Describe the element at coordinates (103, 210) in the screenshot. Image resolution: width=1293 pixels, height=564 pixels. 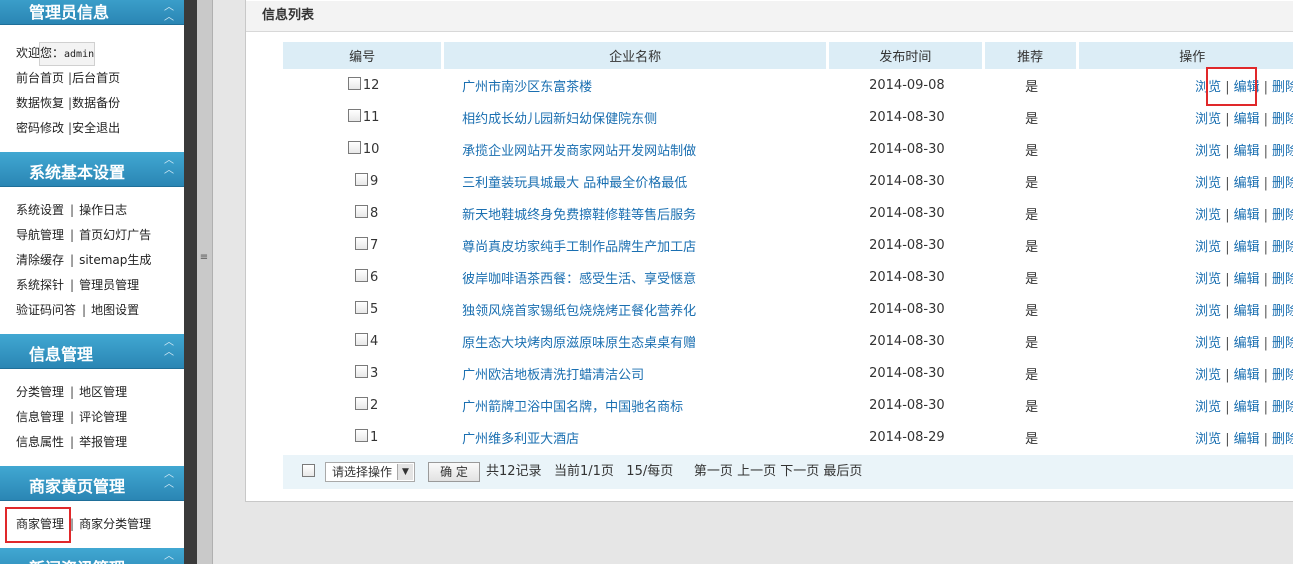
I see `sidebar-item-operation-log: 操作日志` at that location.